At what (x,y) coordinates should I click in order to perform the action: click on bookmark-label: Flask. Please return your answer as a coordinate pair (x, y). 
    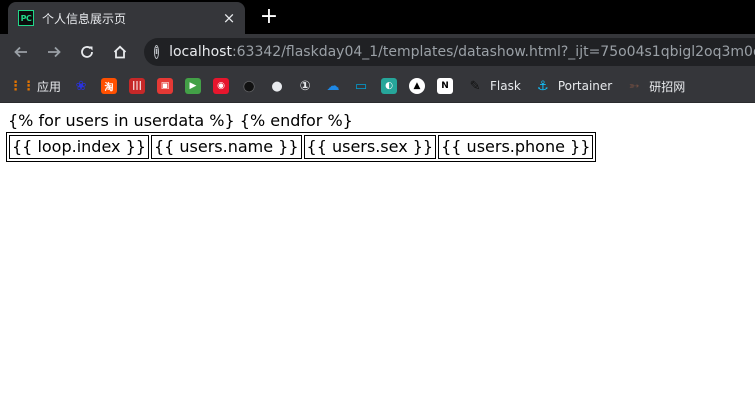
    Looking at the image, I should click on (505, 86).